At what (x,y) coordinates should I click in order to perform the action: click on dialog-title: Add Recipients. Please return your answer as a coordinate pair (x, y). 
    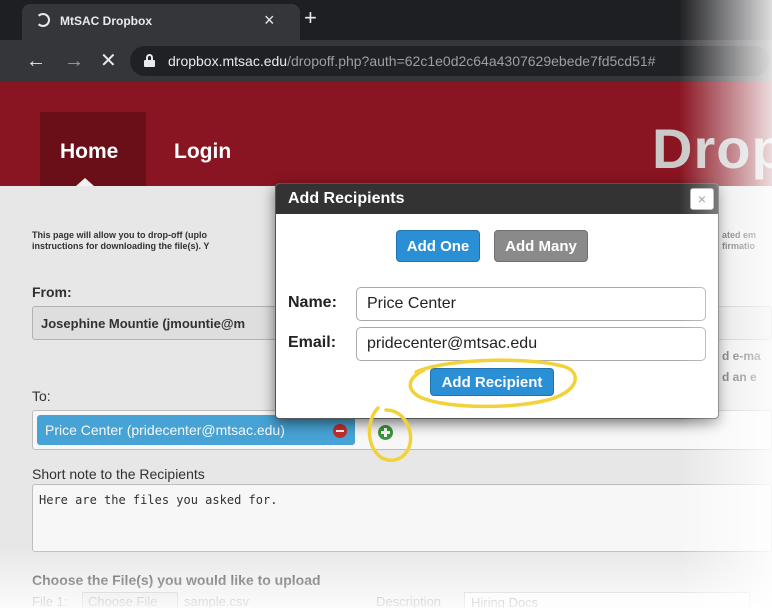
    Looking at the image, I should click on (346, 198).